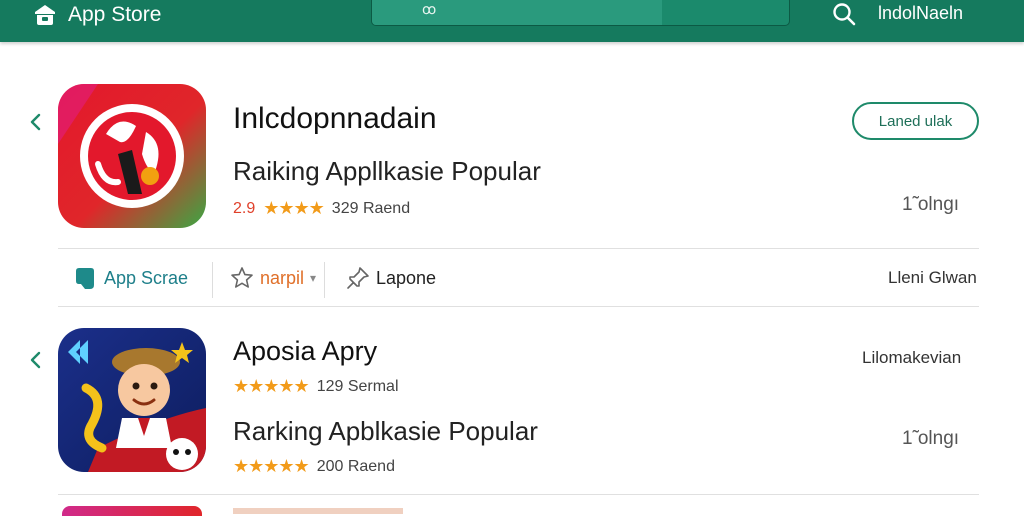 This screenshot has height=516, width=1024. What do you see at coordinates (920, 13) in the screenshot?
I see `user-name: lndolNaeln` at bounding box center [920, 13].